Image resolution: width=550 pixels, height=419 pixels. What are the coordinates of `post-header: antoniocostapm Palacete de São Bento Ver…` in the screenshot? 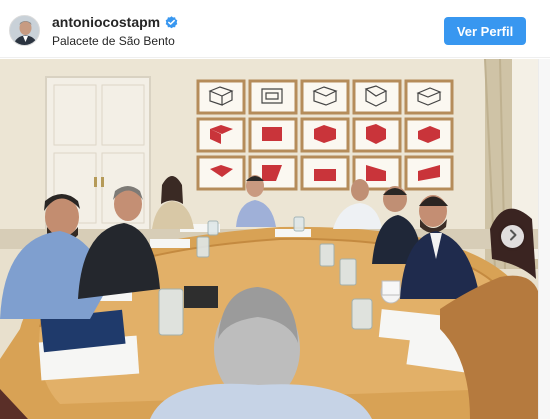 It's located at (275, 29).